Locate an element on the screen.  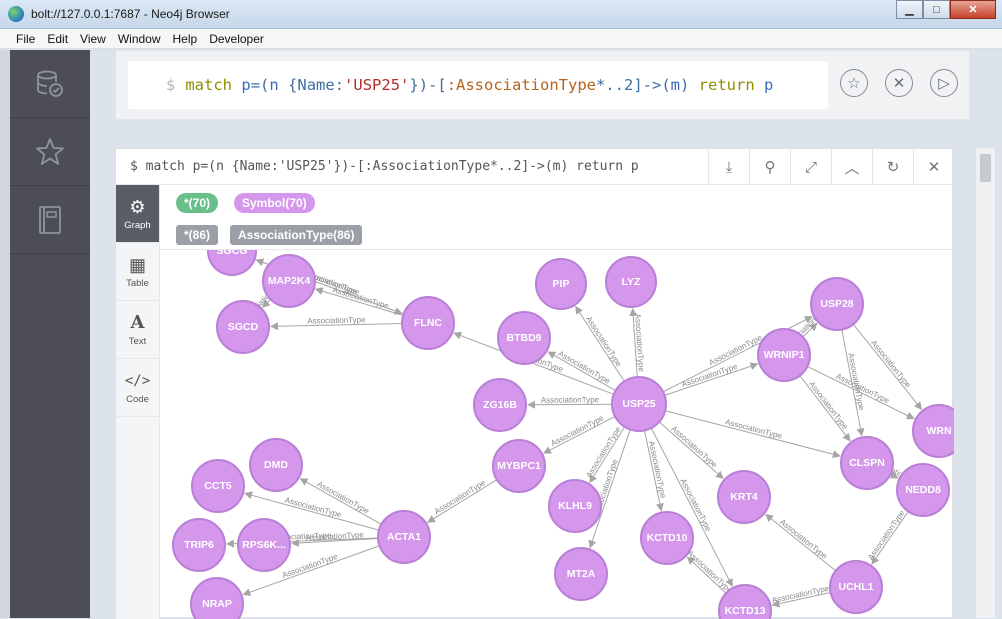
node-label-symbol-pill: Symbol(70) is located at coordinates (274, 203).